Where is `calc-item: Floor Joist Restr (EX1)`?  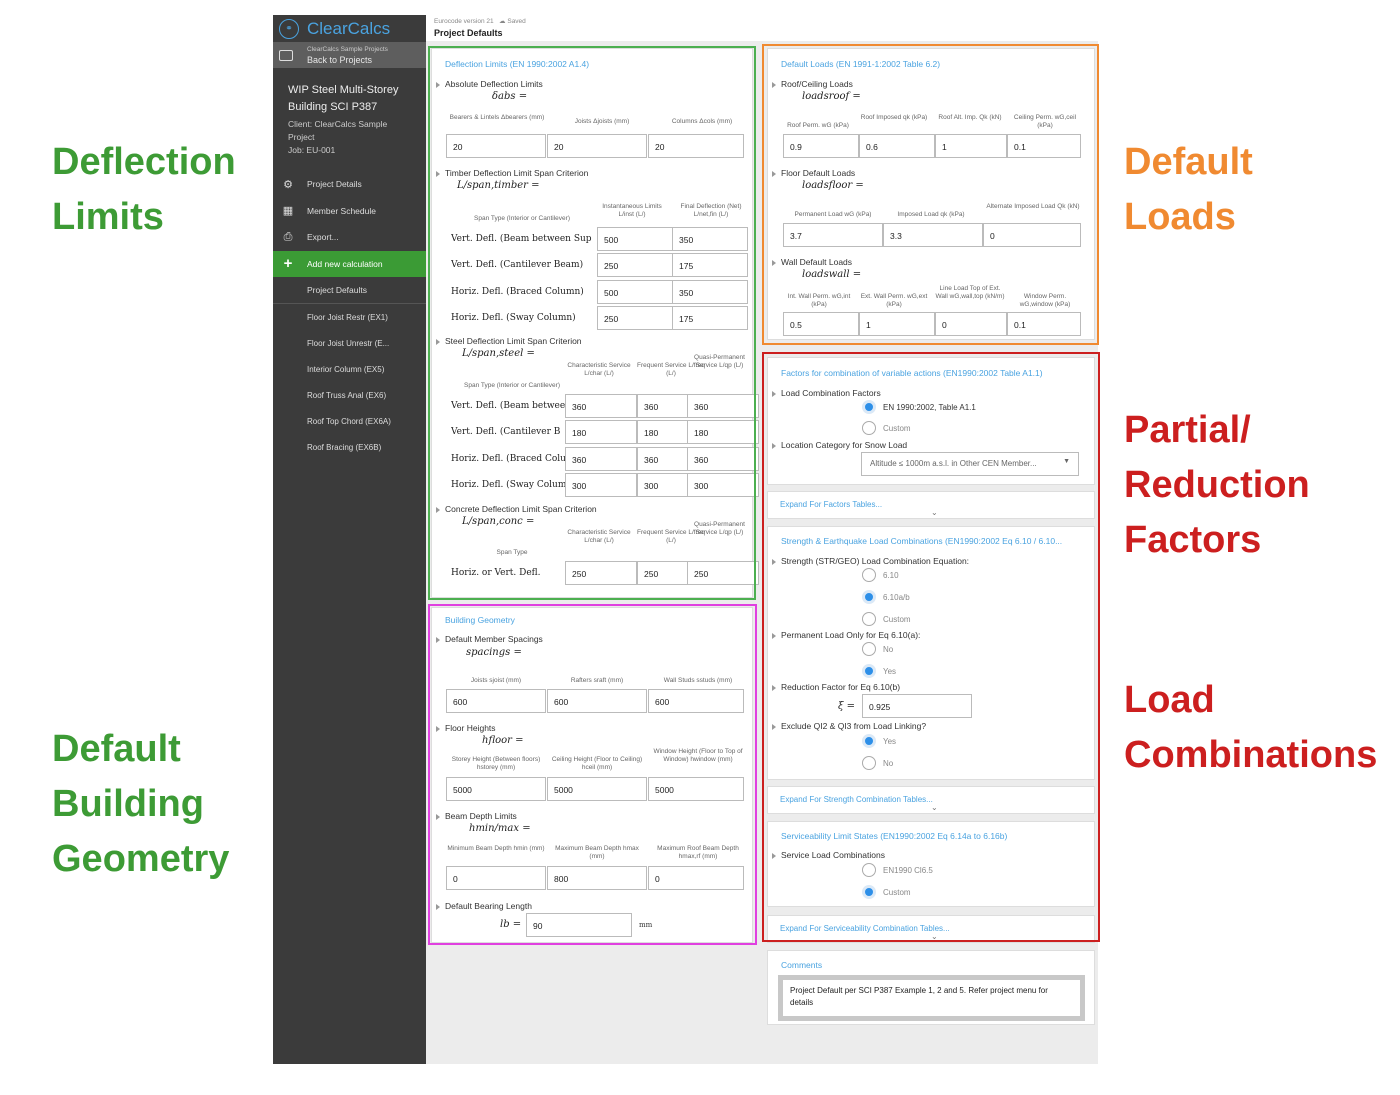
calc-item: Floor Joist Restr (EX1) is located at coordinates (349, 318).